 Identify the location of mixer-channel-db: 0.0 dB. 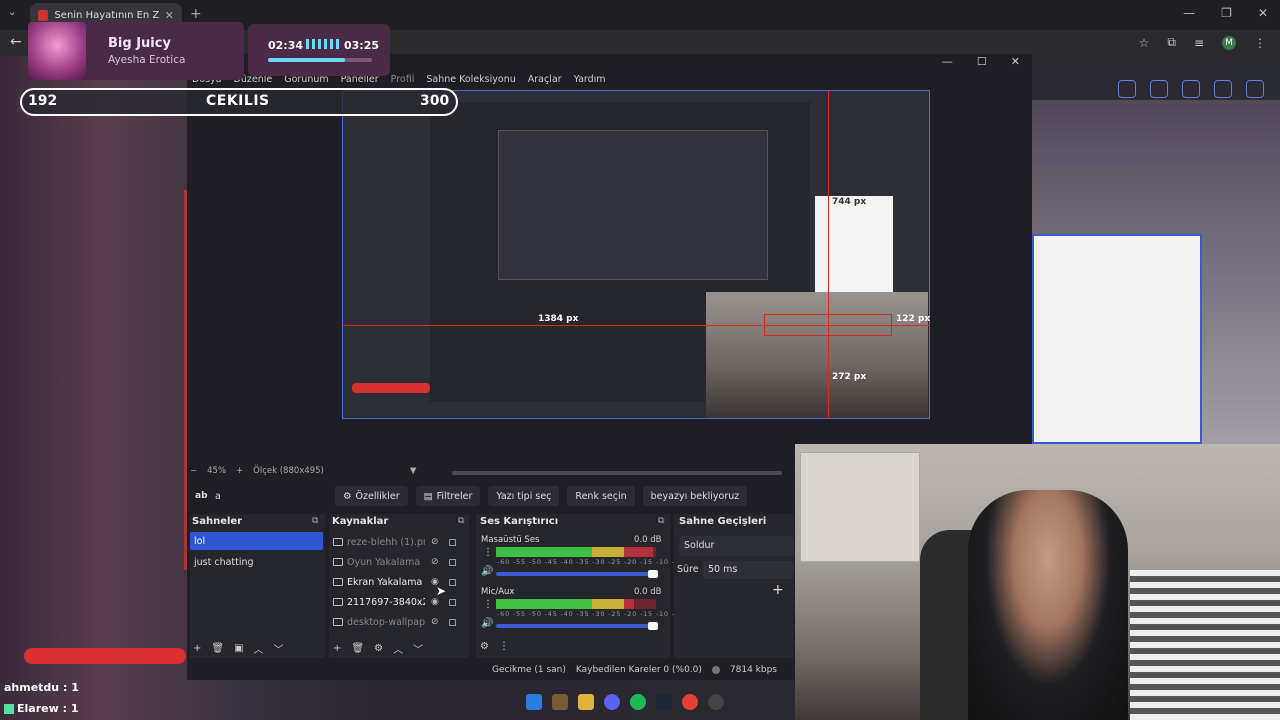
(648, 540).